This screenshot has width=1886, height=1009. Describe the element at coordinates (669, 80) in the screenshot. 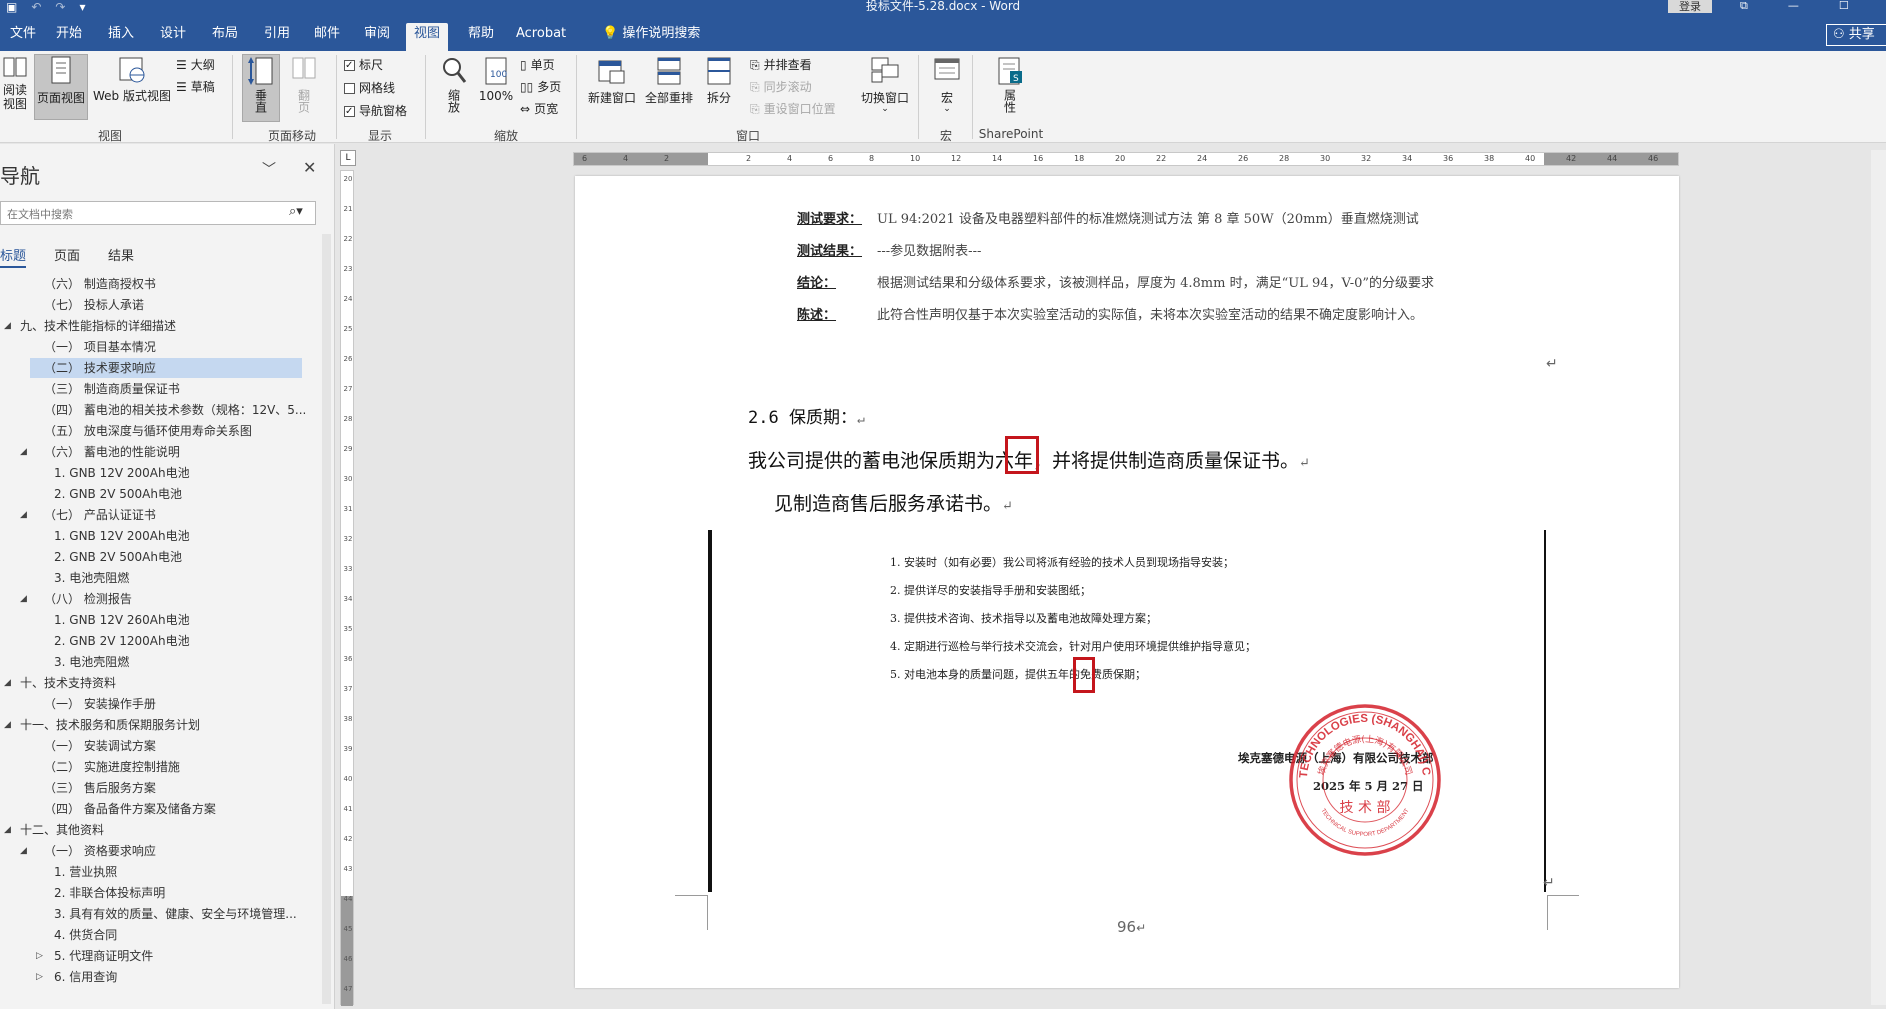

I see `arrange-all-button: 全部重排` at that location.